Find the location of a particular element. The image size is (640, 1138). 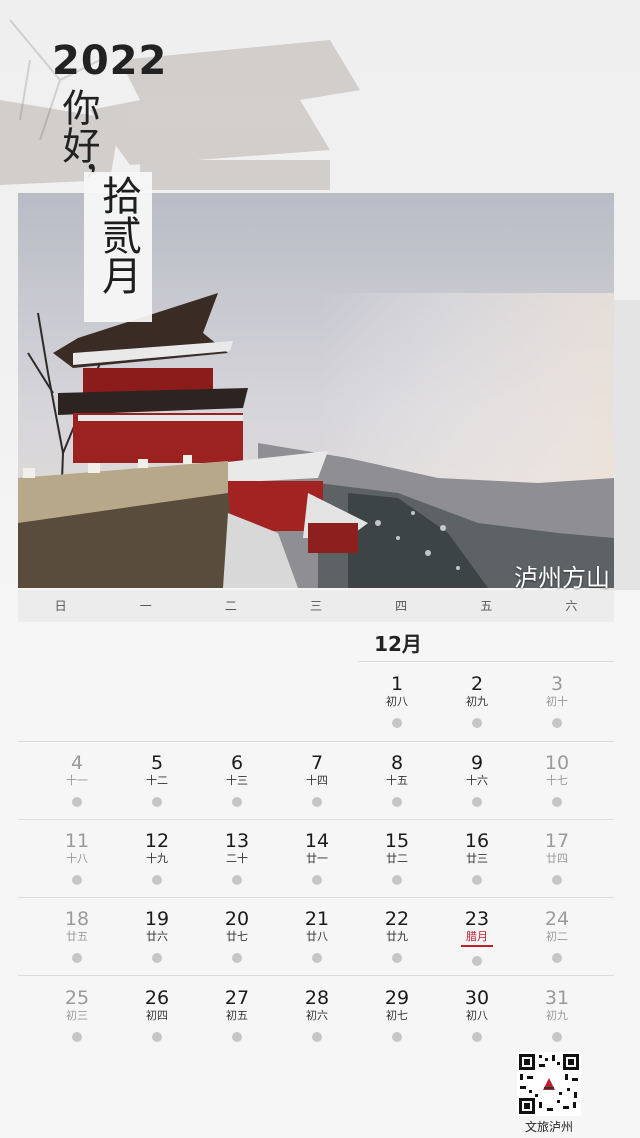

calendar-day-cell: 30 初八 is located at coordinates (477, 1015).